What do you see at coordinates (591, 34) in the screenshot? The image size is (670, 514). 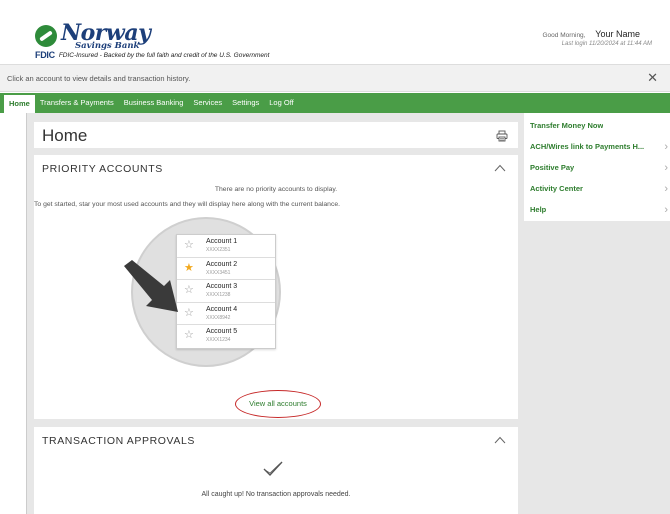 I see `greeting: Good Morning, Your Name` at bounding box center [591, 34].